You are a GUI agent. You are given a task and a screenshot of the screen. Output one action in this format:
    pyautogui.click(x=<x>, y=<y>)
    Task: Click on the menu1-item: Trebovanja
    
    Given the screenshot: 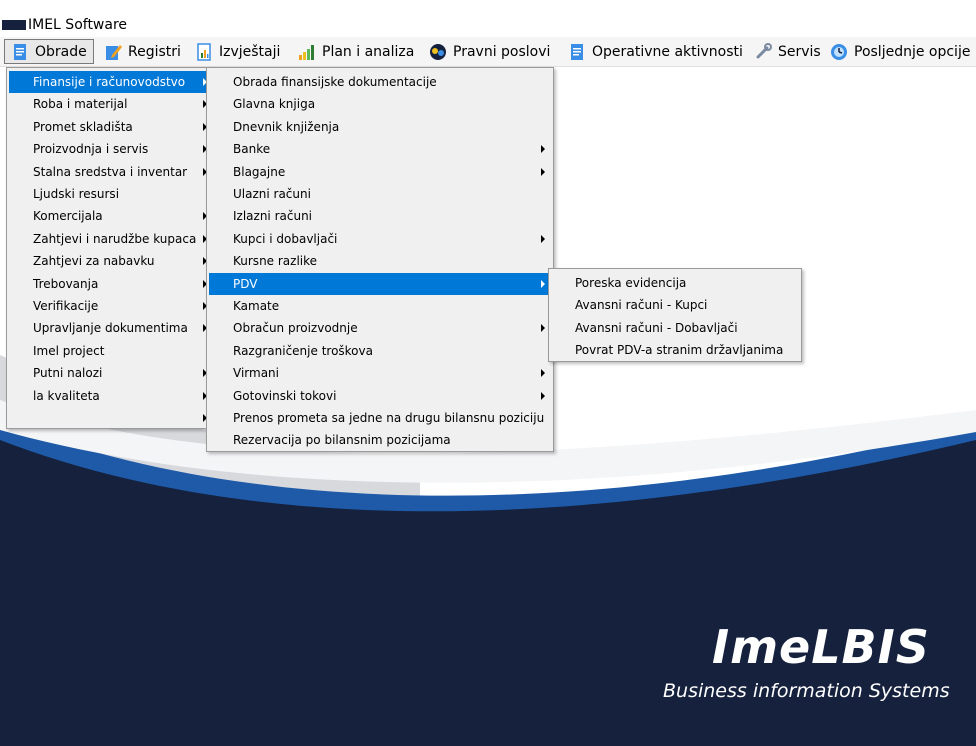 What is the action you would take?
    pyautogui.click(x=111, y=284)
    